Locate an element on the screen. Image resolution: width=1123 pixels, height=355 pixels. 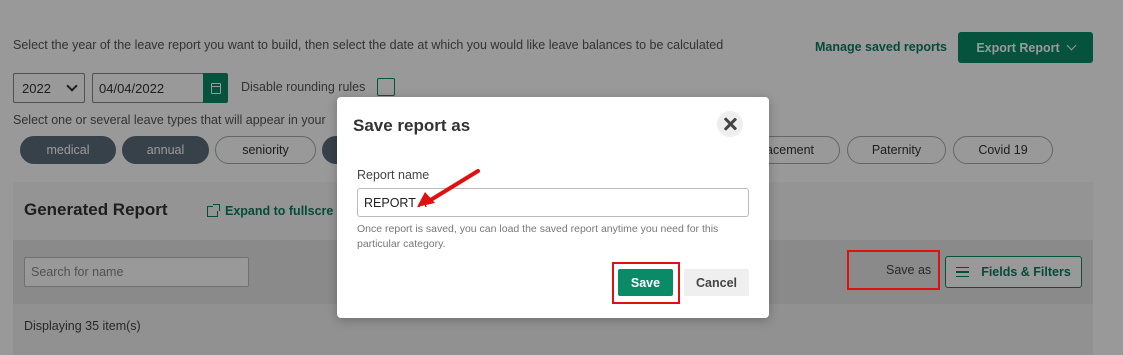
close-button is located at coordinates (730, 124).